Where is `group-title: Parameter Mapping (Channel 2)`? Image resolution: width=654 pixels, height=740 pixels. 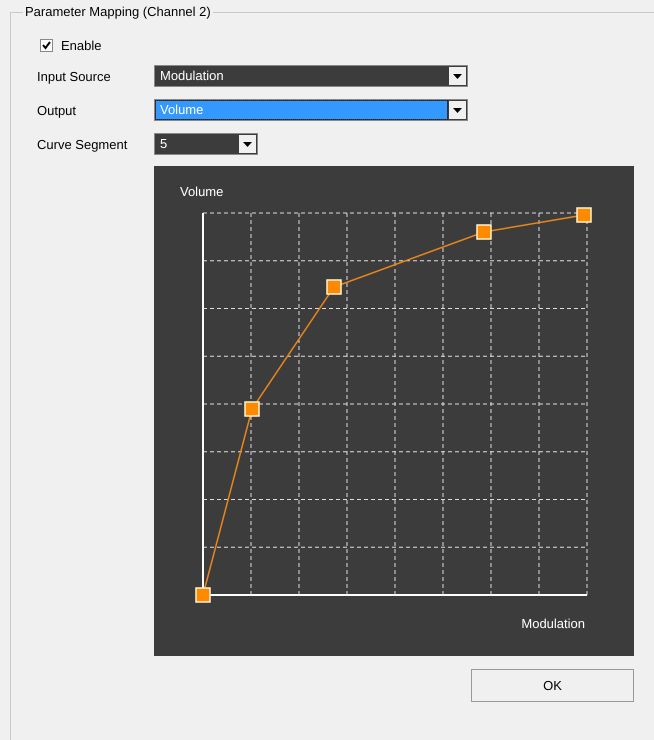 group-title: Parameter Mapping (Channel 2) is located at coordinates (118, 11).